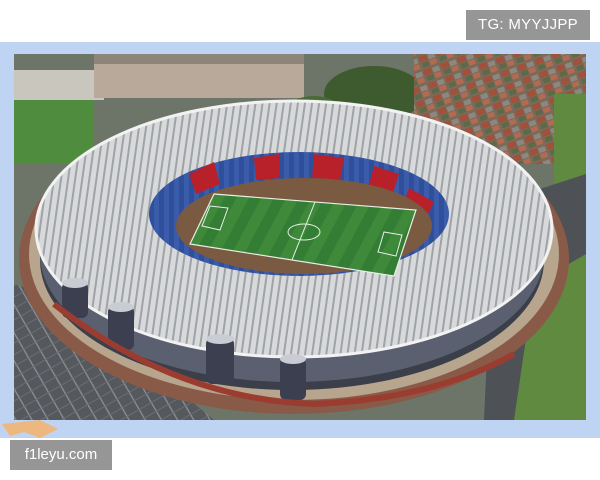 The image size is (600, 480). Describe the element at coordinates (61, 455) in the screenshot. I see `site-watermark: f1leyu.com` at that location.